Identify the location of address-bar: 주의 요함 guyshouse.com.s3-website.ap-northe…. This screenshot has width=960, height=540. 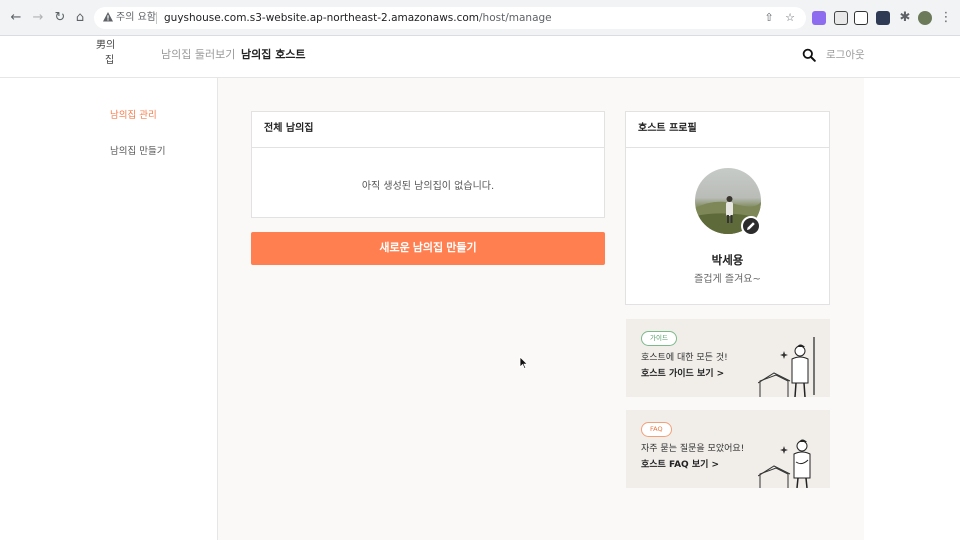
(450, 18).